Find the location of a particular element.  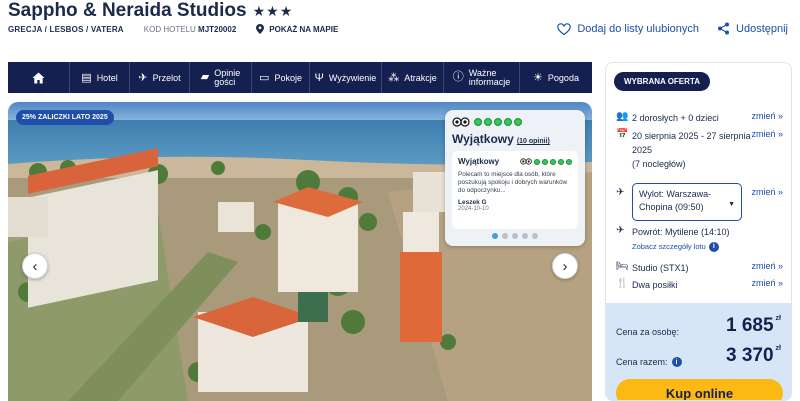

chevron-left-icon: ‹ is located at coordinates (35, 266).